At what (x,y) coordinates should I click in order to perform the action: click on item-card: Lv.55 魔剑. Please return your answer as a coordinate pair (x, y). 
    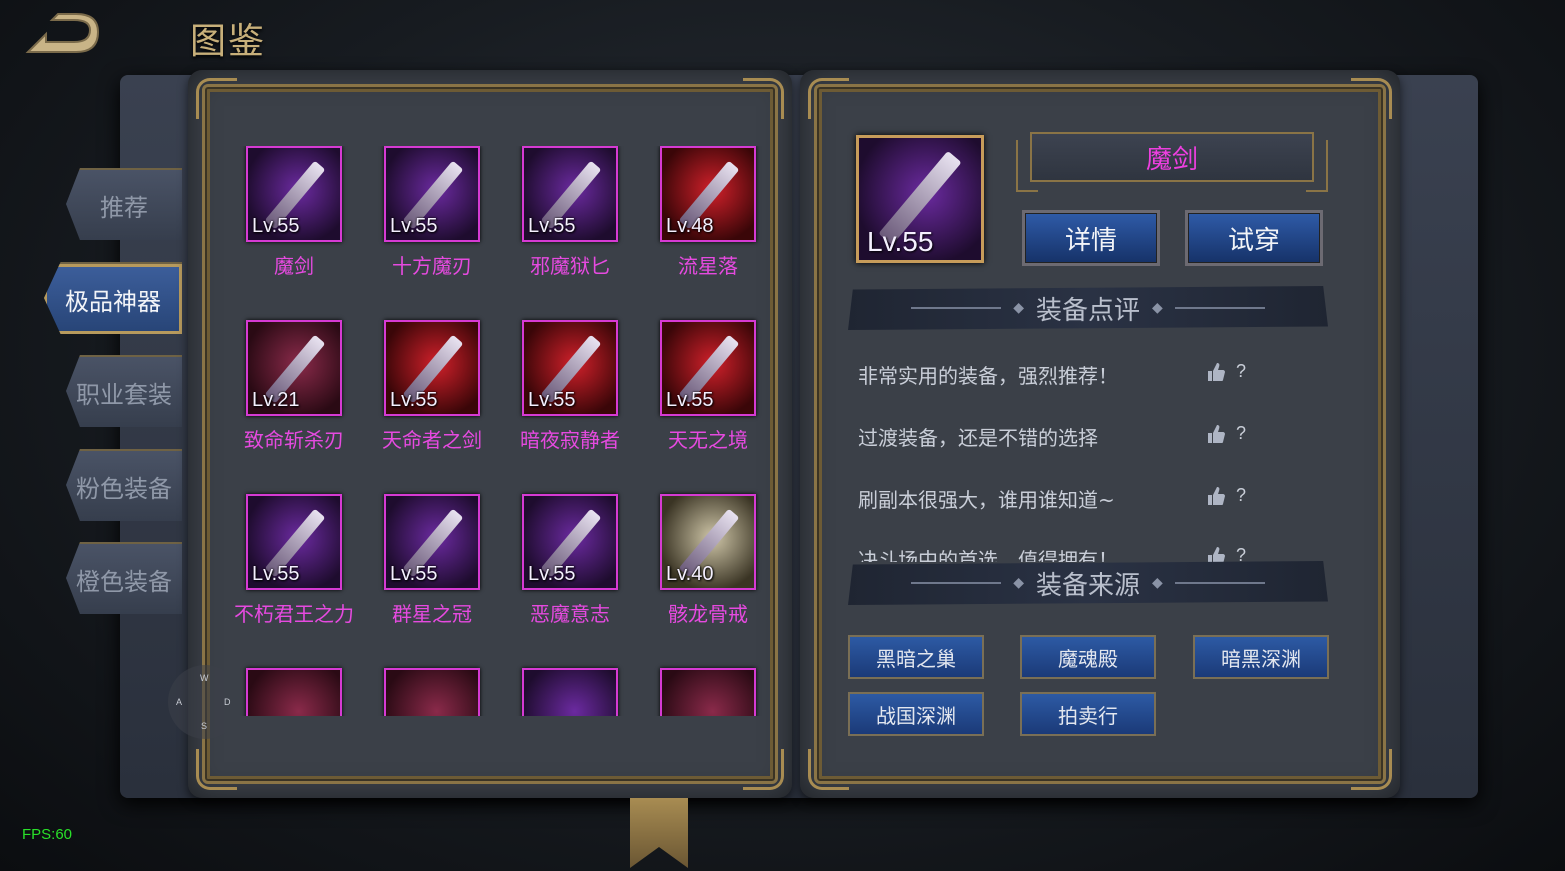
    Looking at the image, I should click on (294, 212).